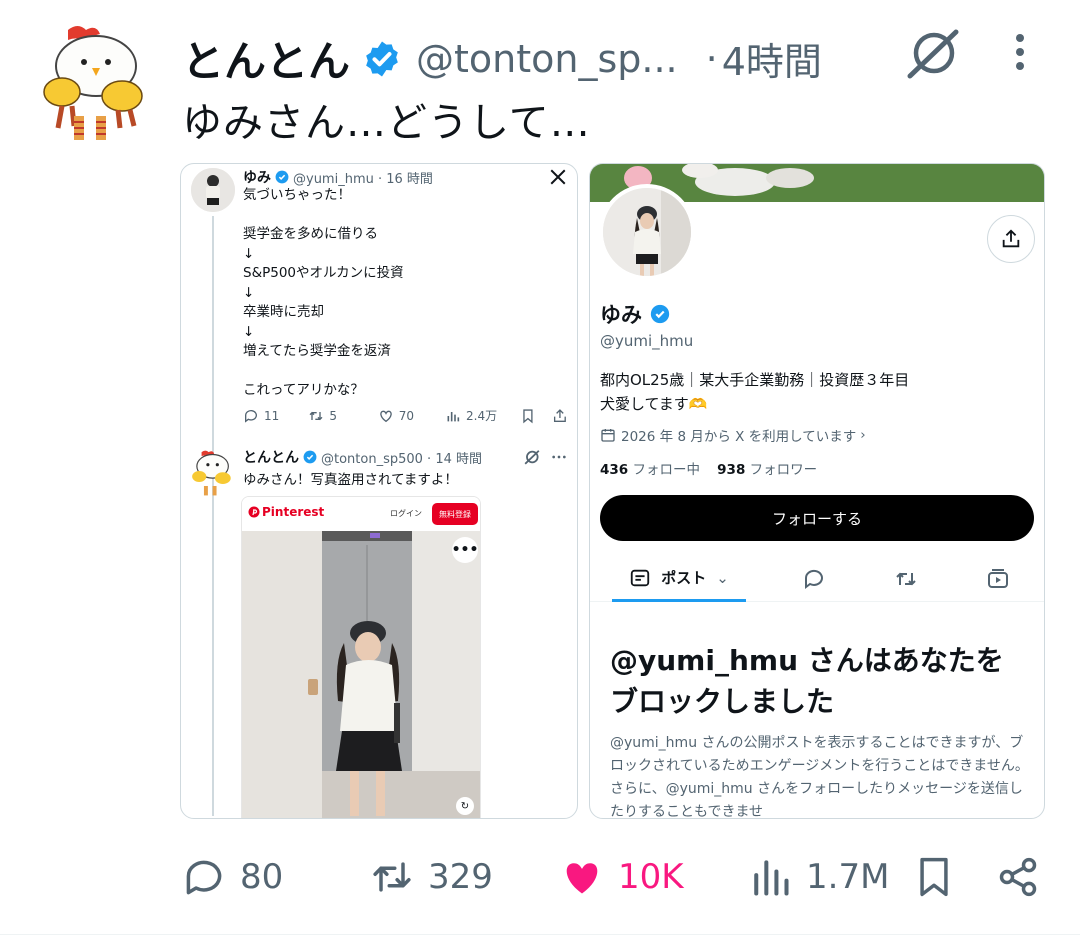  I want to click on heart-filled-icon, so click(582, 878).